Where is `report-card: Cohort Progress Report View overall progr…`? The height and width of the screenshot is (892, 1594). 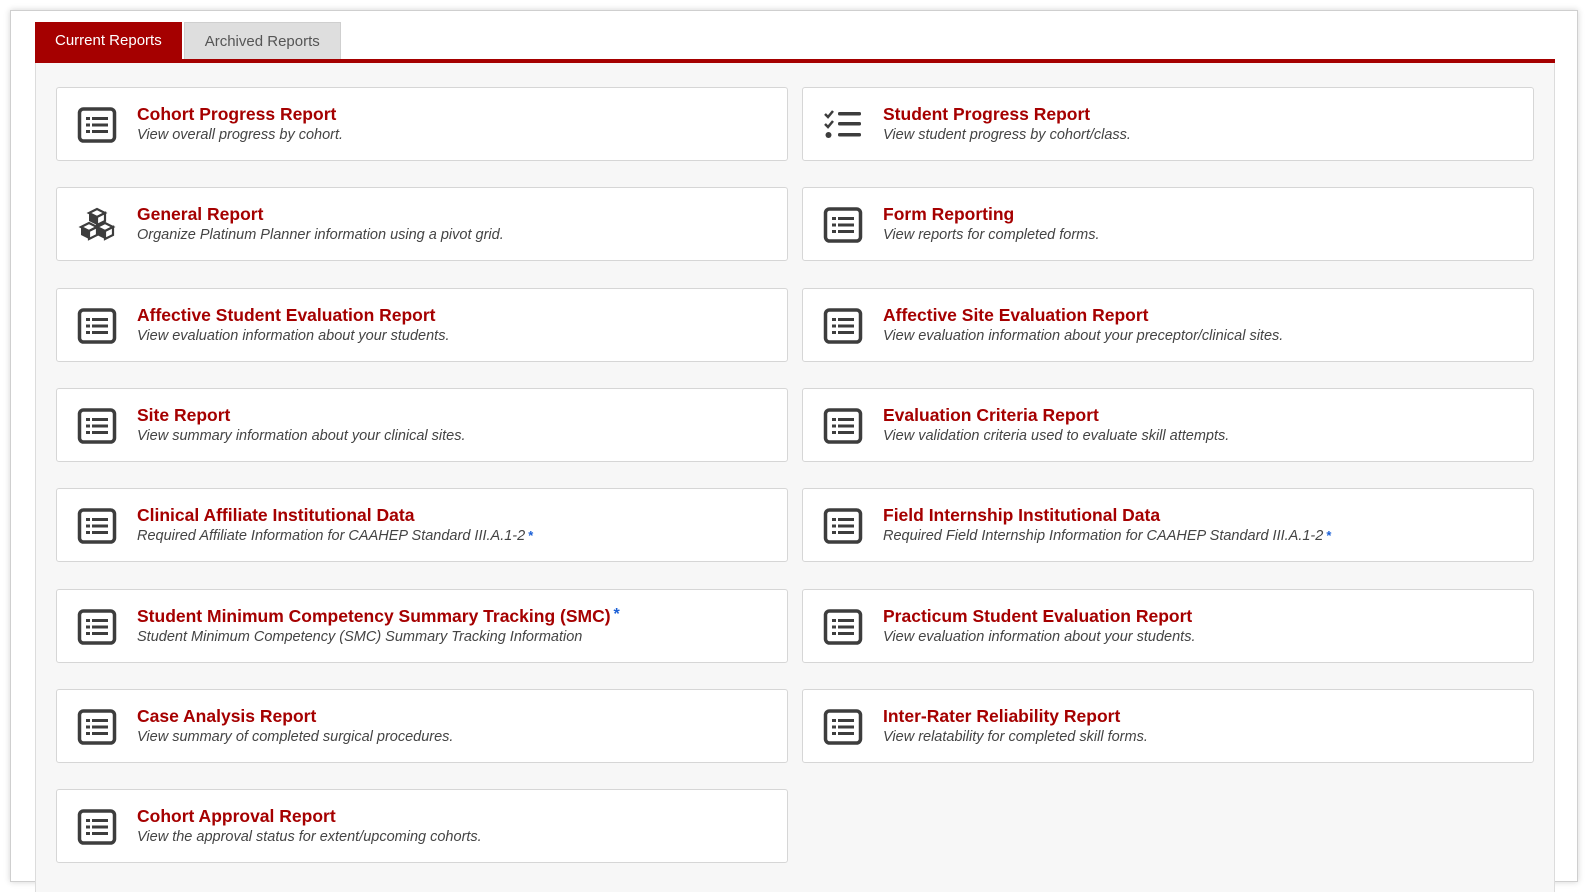
report-card: Cohort Progress Report View overall progr… is located at coordinates (422, 124).